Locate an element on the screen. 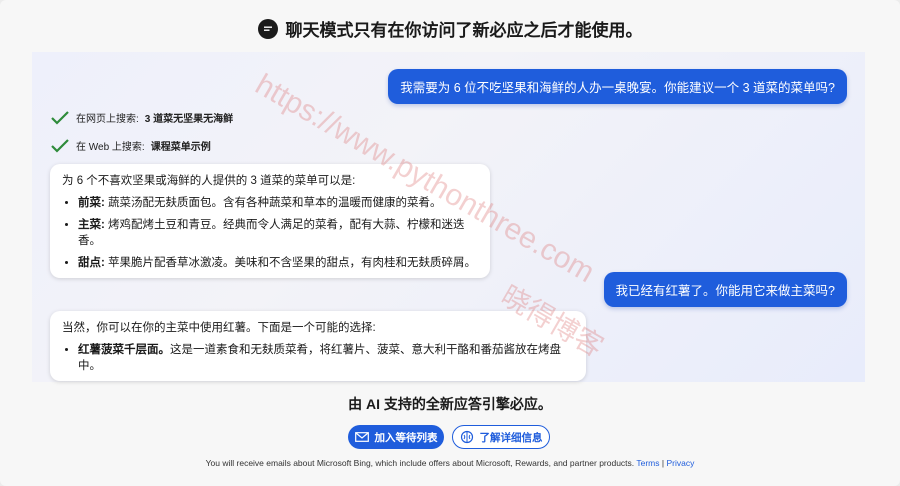 The height and width of the screenshot is (486, 900). banner-text: 聊天模式只有在你访问了新必应之后才能使用。 is located at coordinates (464, 30).